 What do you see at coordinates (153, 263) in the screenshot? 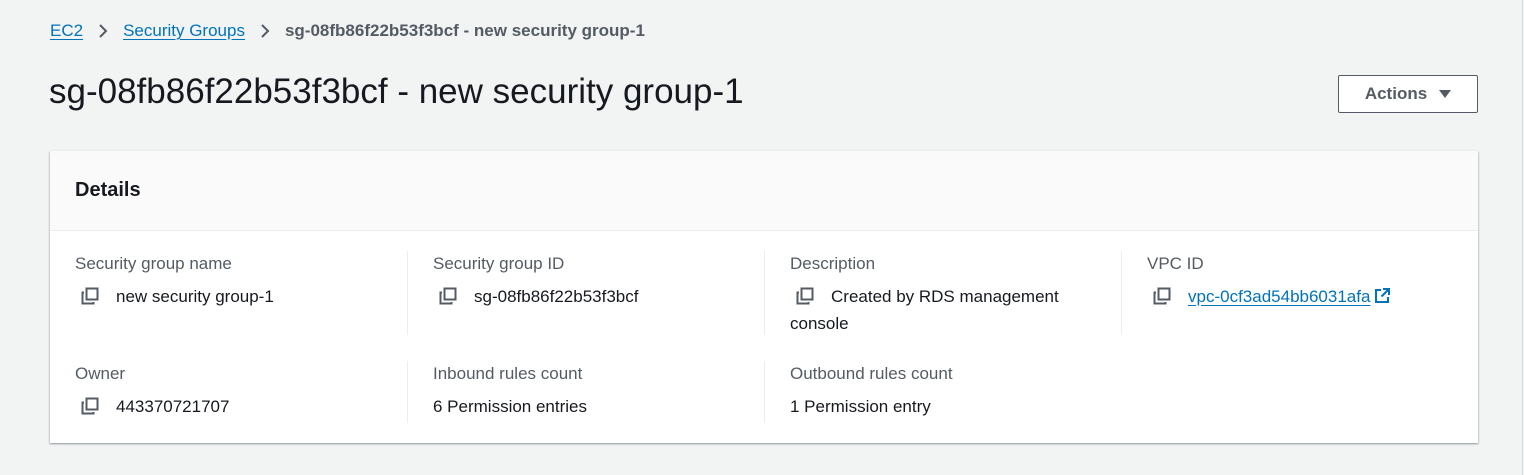
I see `field-label: Security group name` at bounding box center [153, 263].